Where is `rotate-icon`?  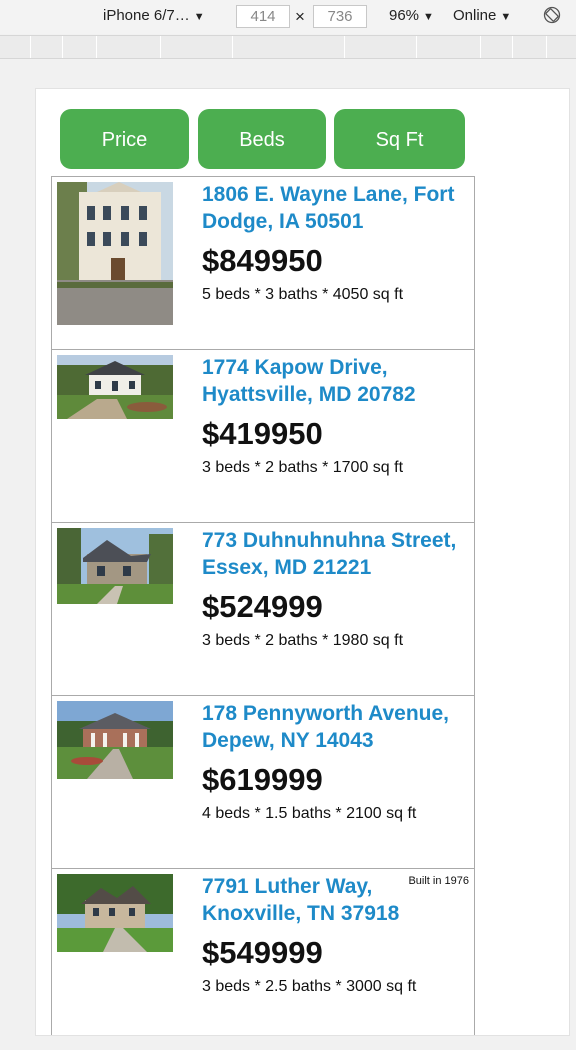
rotate-icon is located at coordinates (552, 15).